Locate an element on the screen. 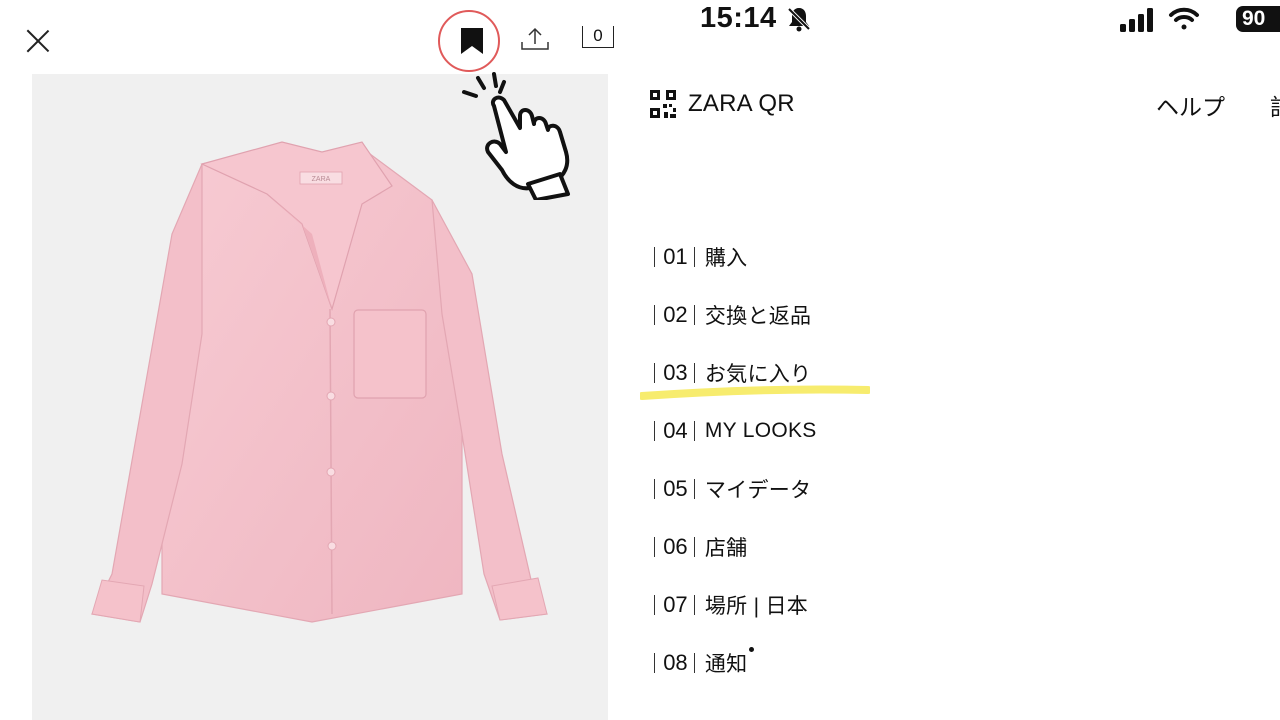 This screenshot has width=1280, height=720. menu-item-label: MY LOOKS is located at coordinates (760, 430).